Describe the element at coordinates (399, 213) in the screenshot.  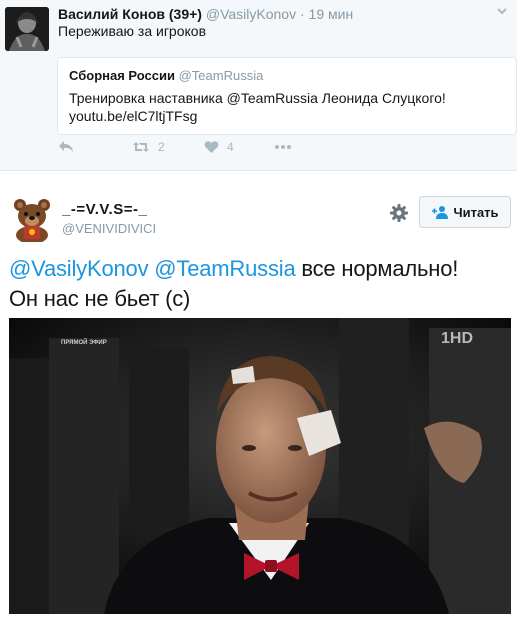
I see `gear-icon` at that location.